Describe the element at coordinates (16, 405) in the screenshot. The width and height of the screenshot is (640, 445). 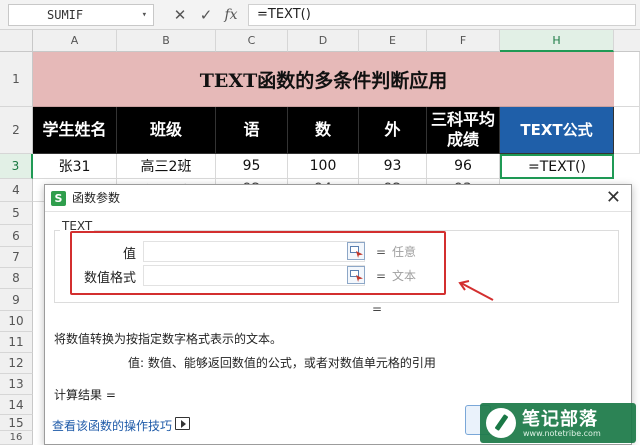
I see `row-header-14: 14` at that location.